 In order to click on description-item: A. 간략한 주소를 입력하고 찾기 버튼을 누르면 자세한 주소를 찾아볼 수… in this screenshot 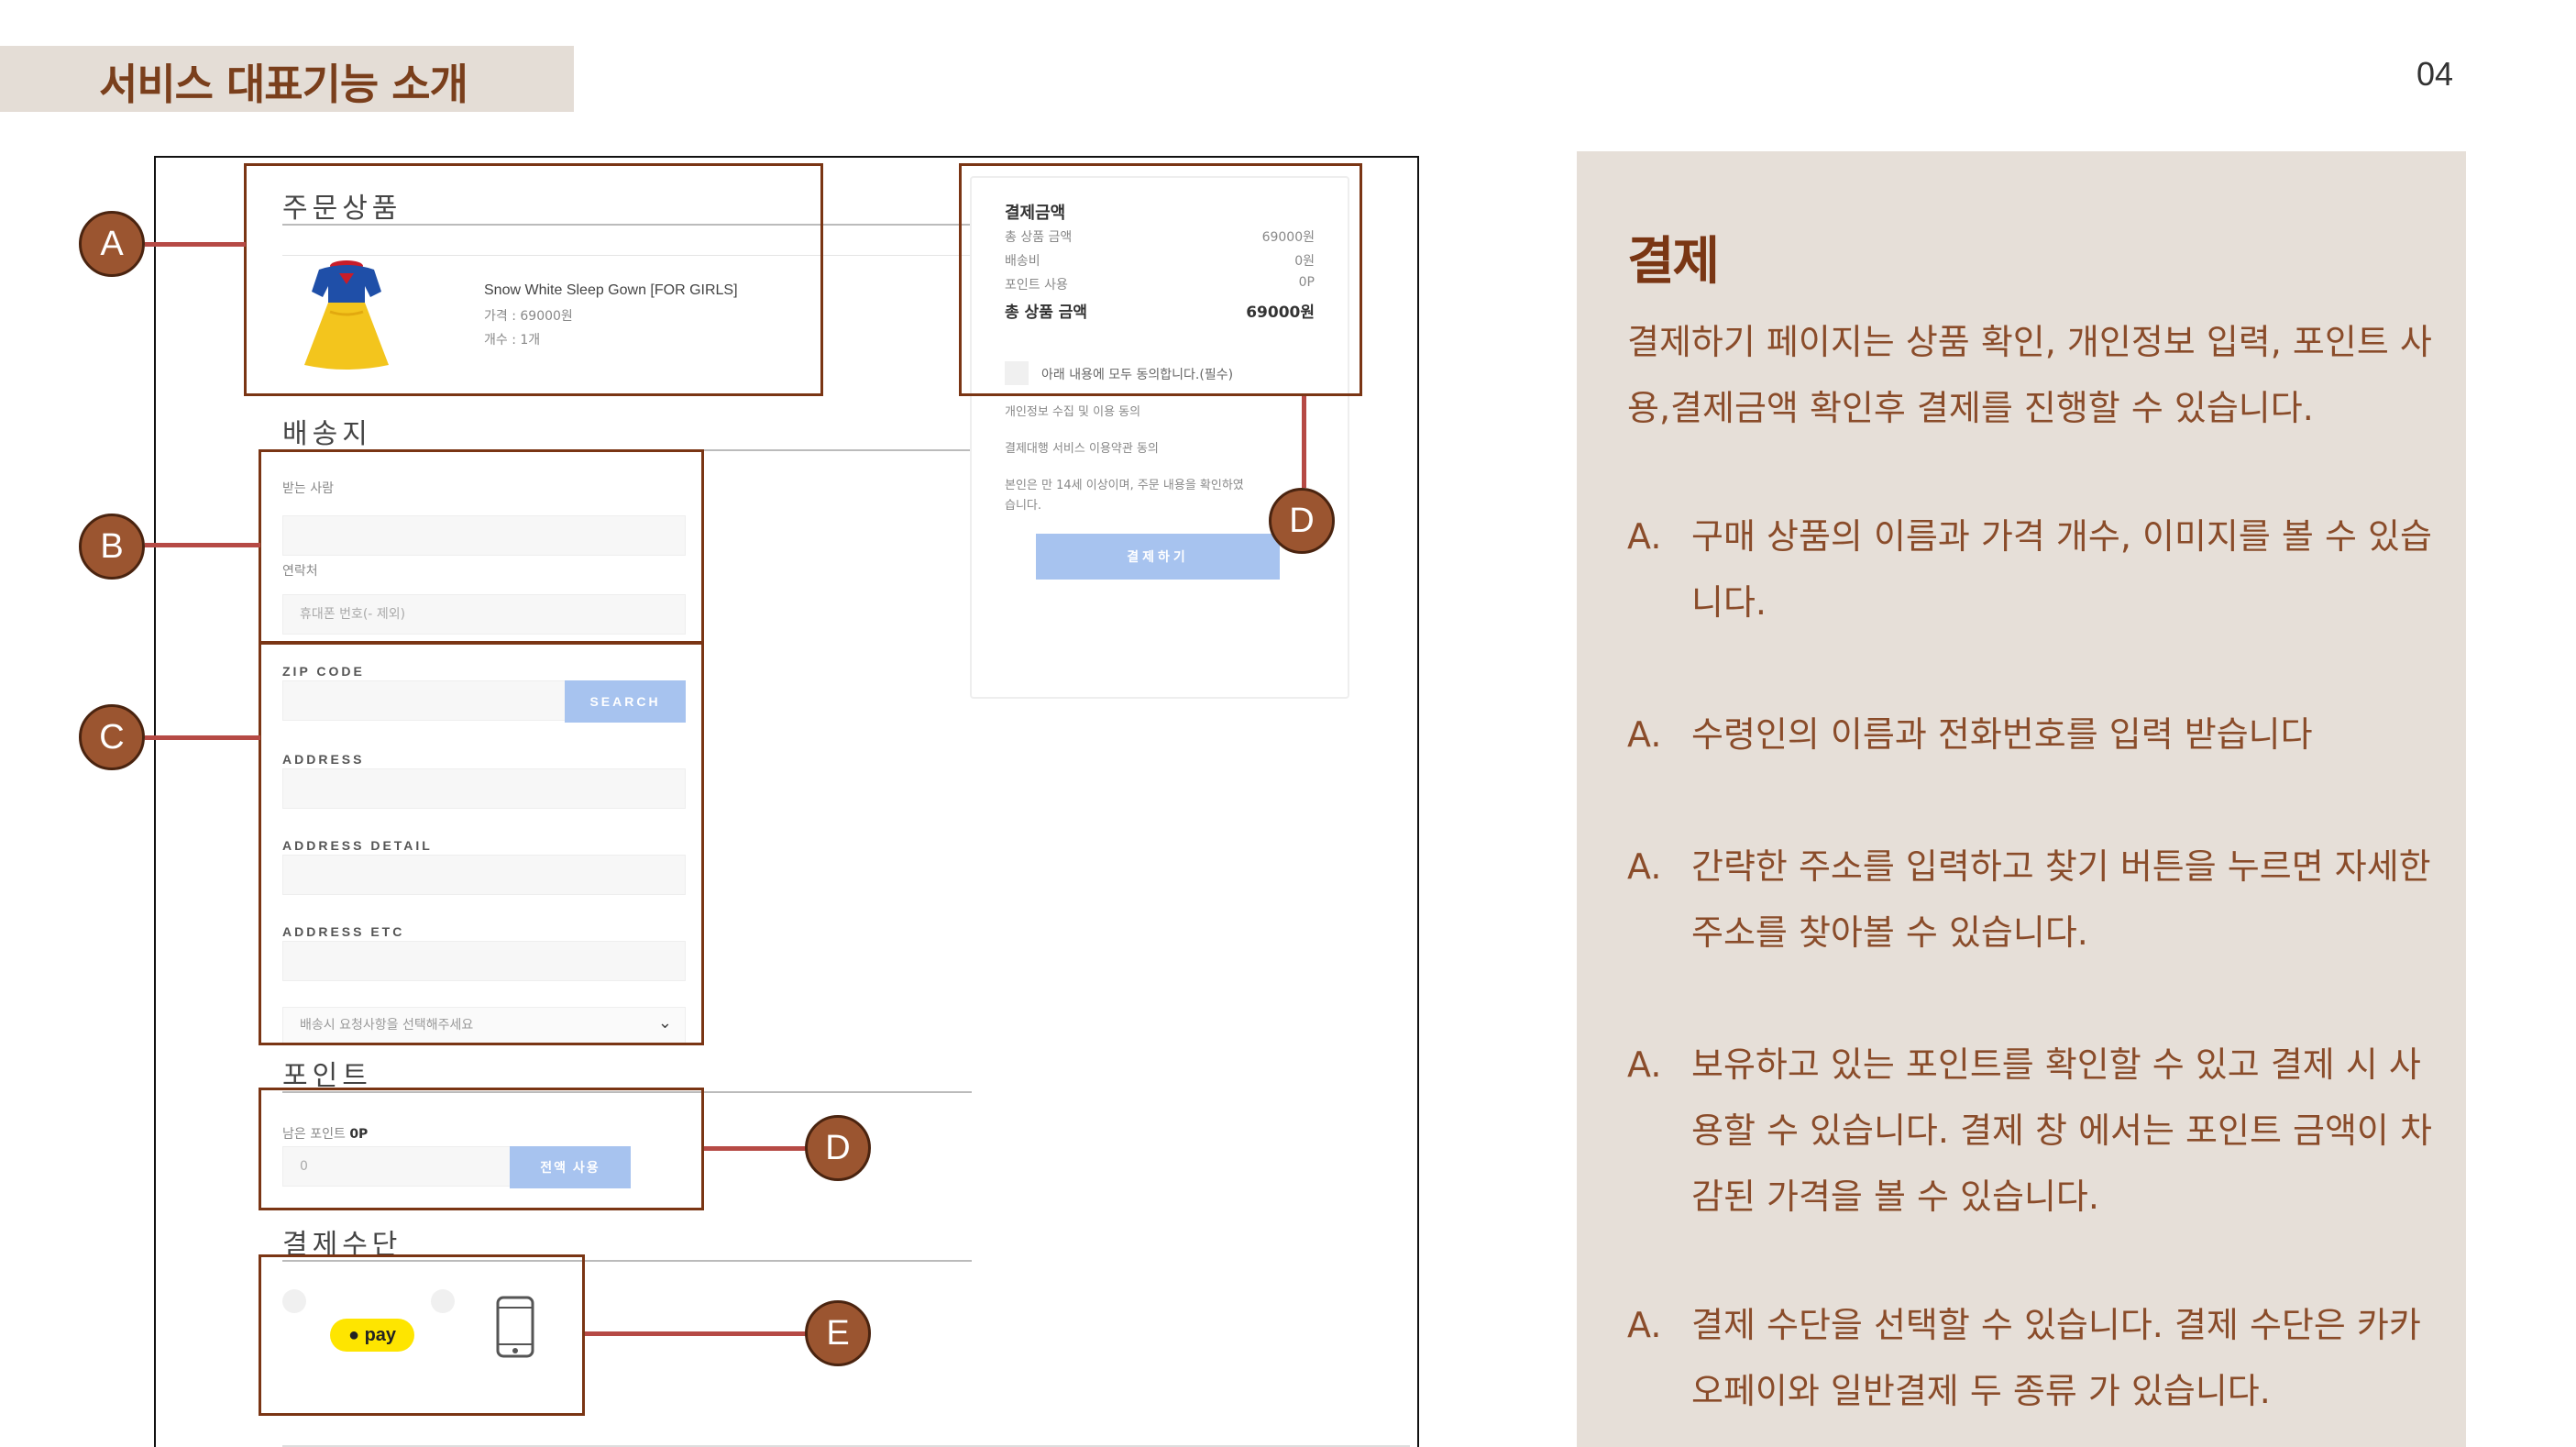, I will do `click(2039, 900)`.